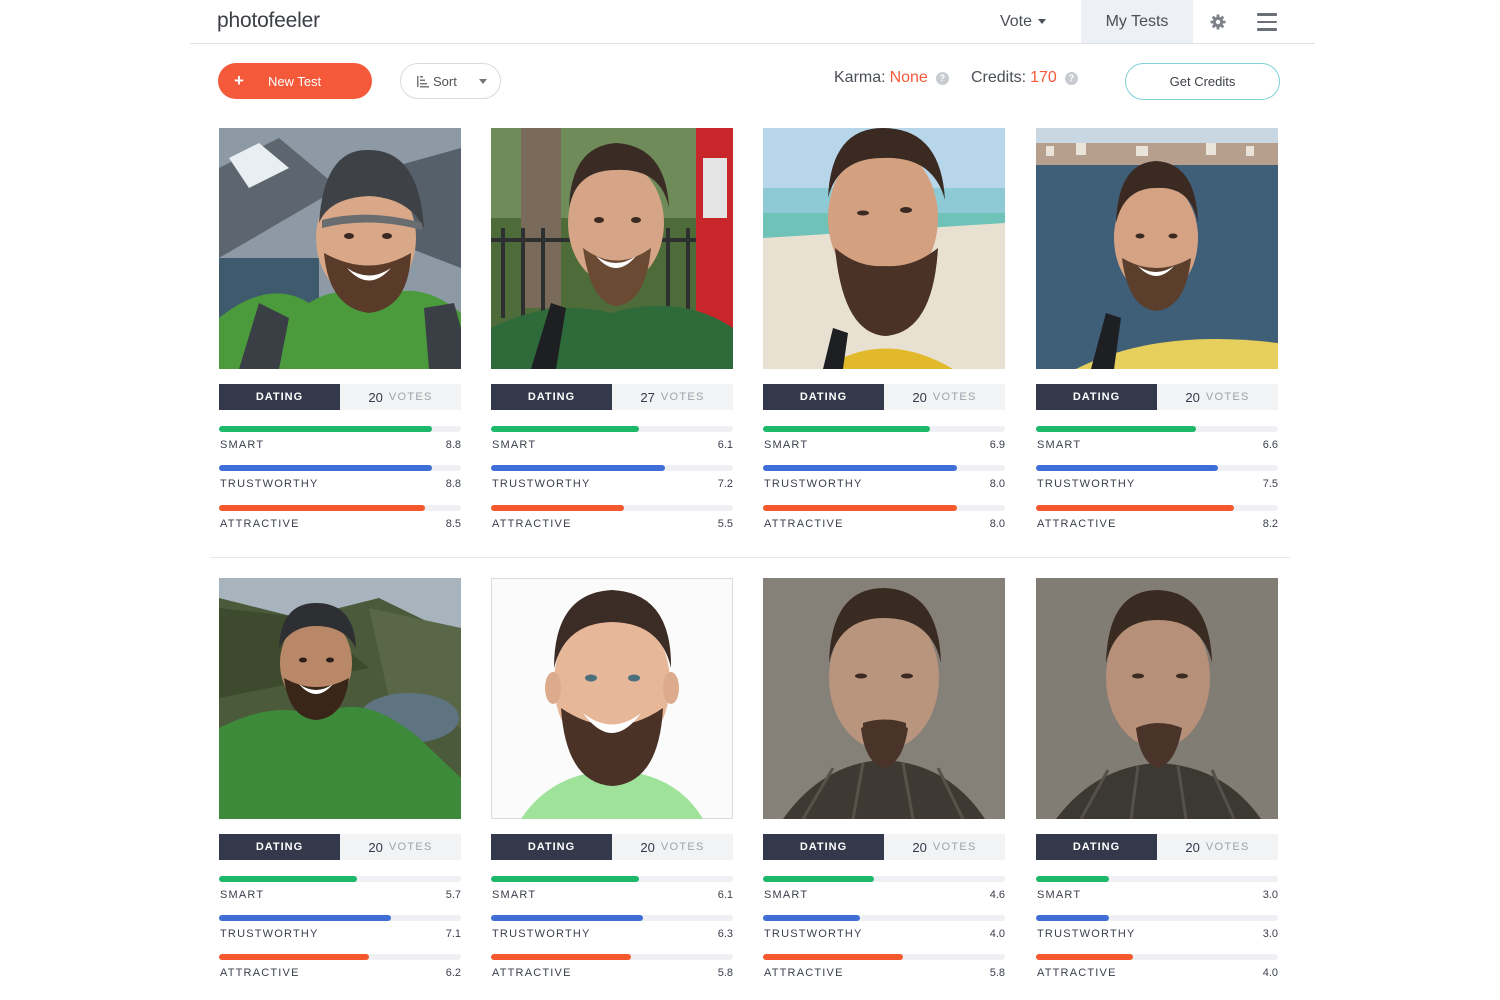 This screenshot has height=1000, width=1500. I want to click on sort-dropdown: Sort, so click(450, 81).